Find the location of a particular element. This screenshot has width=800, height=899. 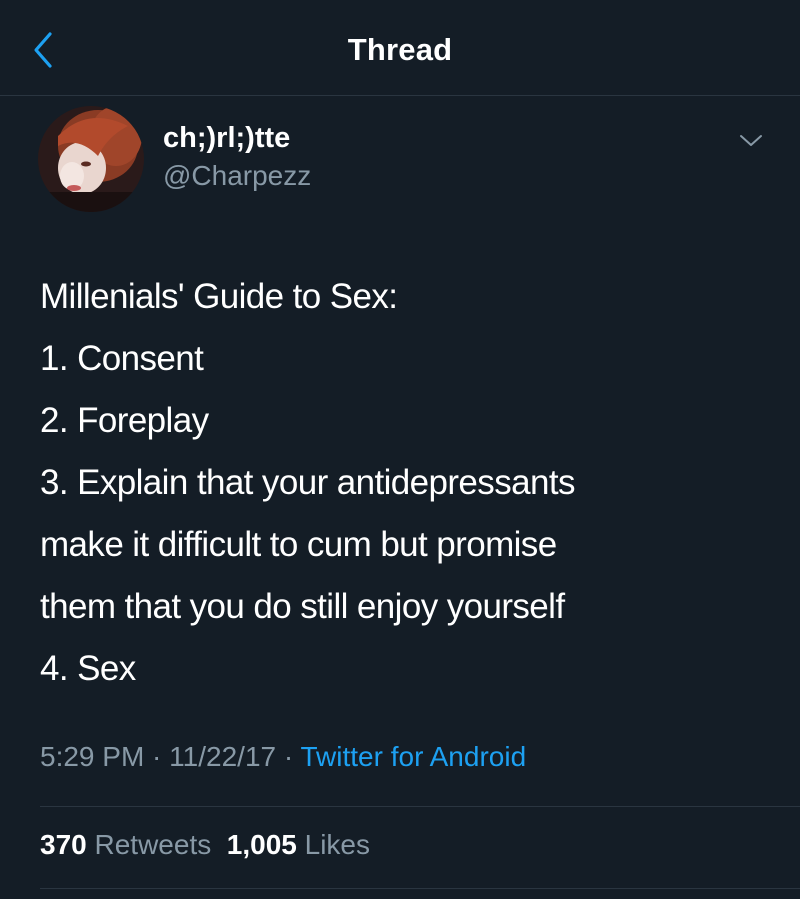

tweet-text-line: them that you do still enjoy yourself is located at coordinates (302, 606).